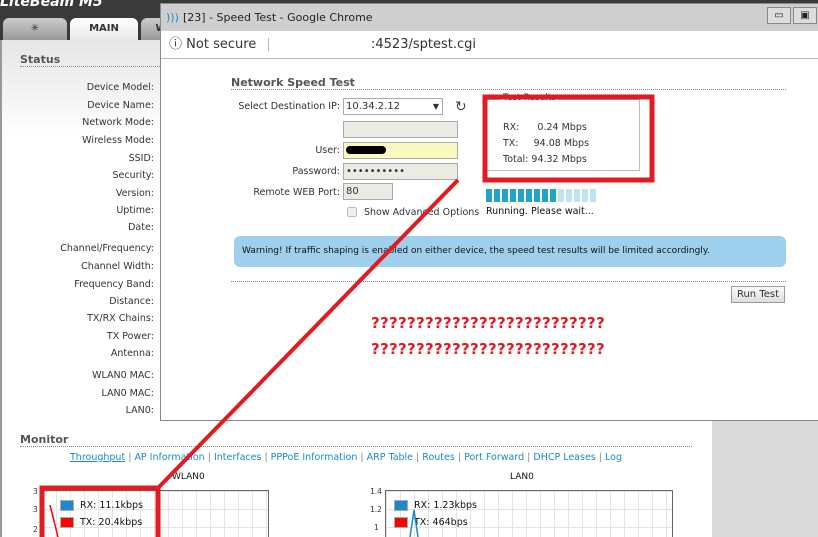 The height and width of the screenshot is (537, 818). I want to click on annotation-rect-results, so click(568, 138).